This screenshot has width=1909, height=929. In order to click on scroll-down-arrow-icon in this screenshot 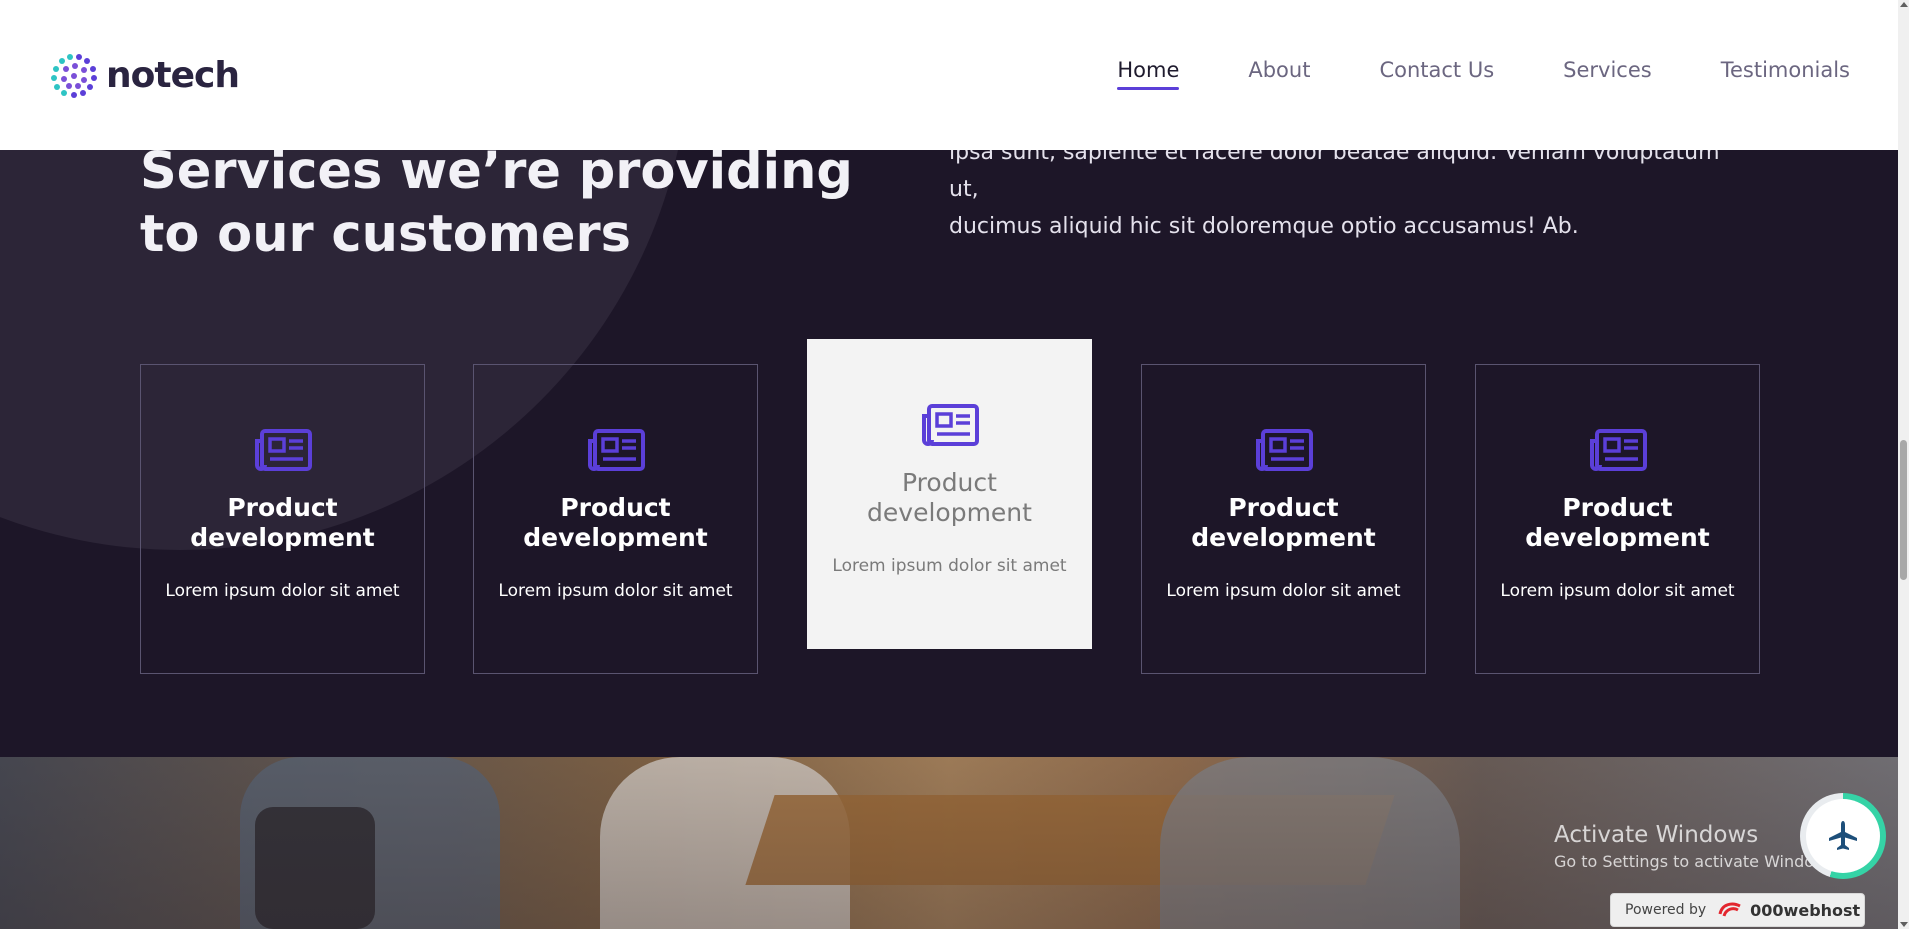, I will do `click(1904, 924)`.